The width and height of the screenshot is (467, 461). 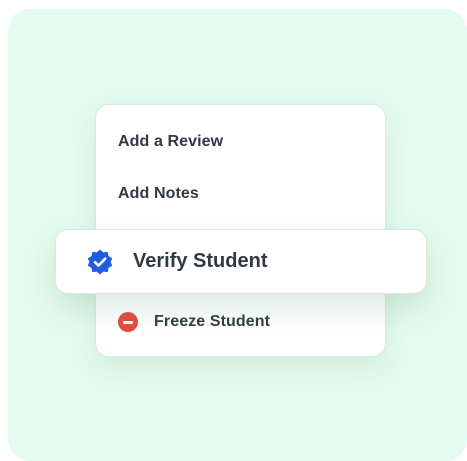 I want to click on minus-circle-icon, so click(x=128, y=322).